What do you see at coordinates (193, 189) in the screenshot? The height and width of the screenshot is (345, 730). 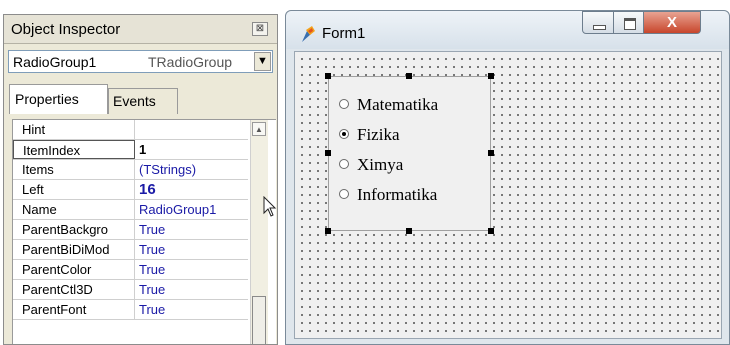 I see `property-value: 16` at bounding box center [193, 189].